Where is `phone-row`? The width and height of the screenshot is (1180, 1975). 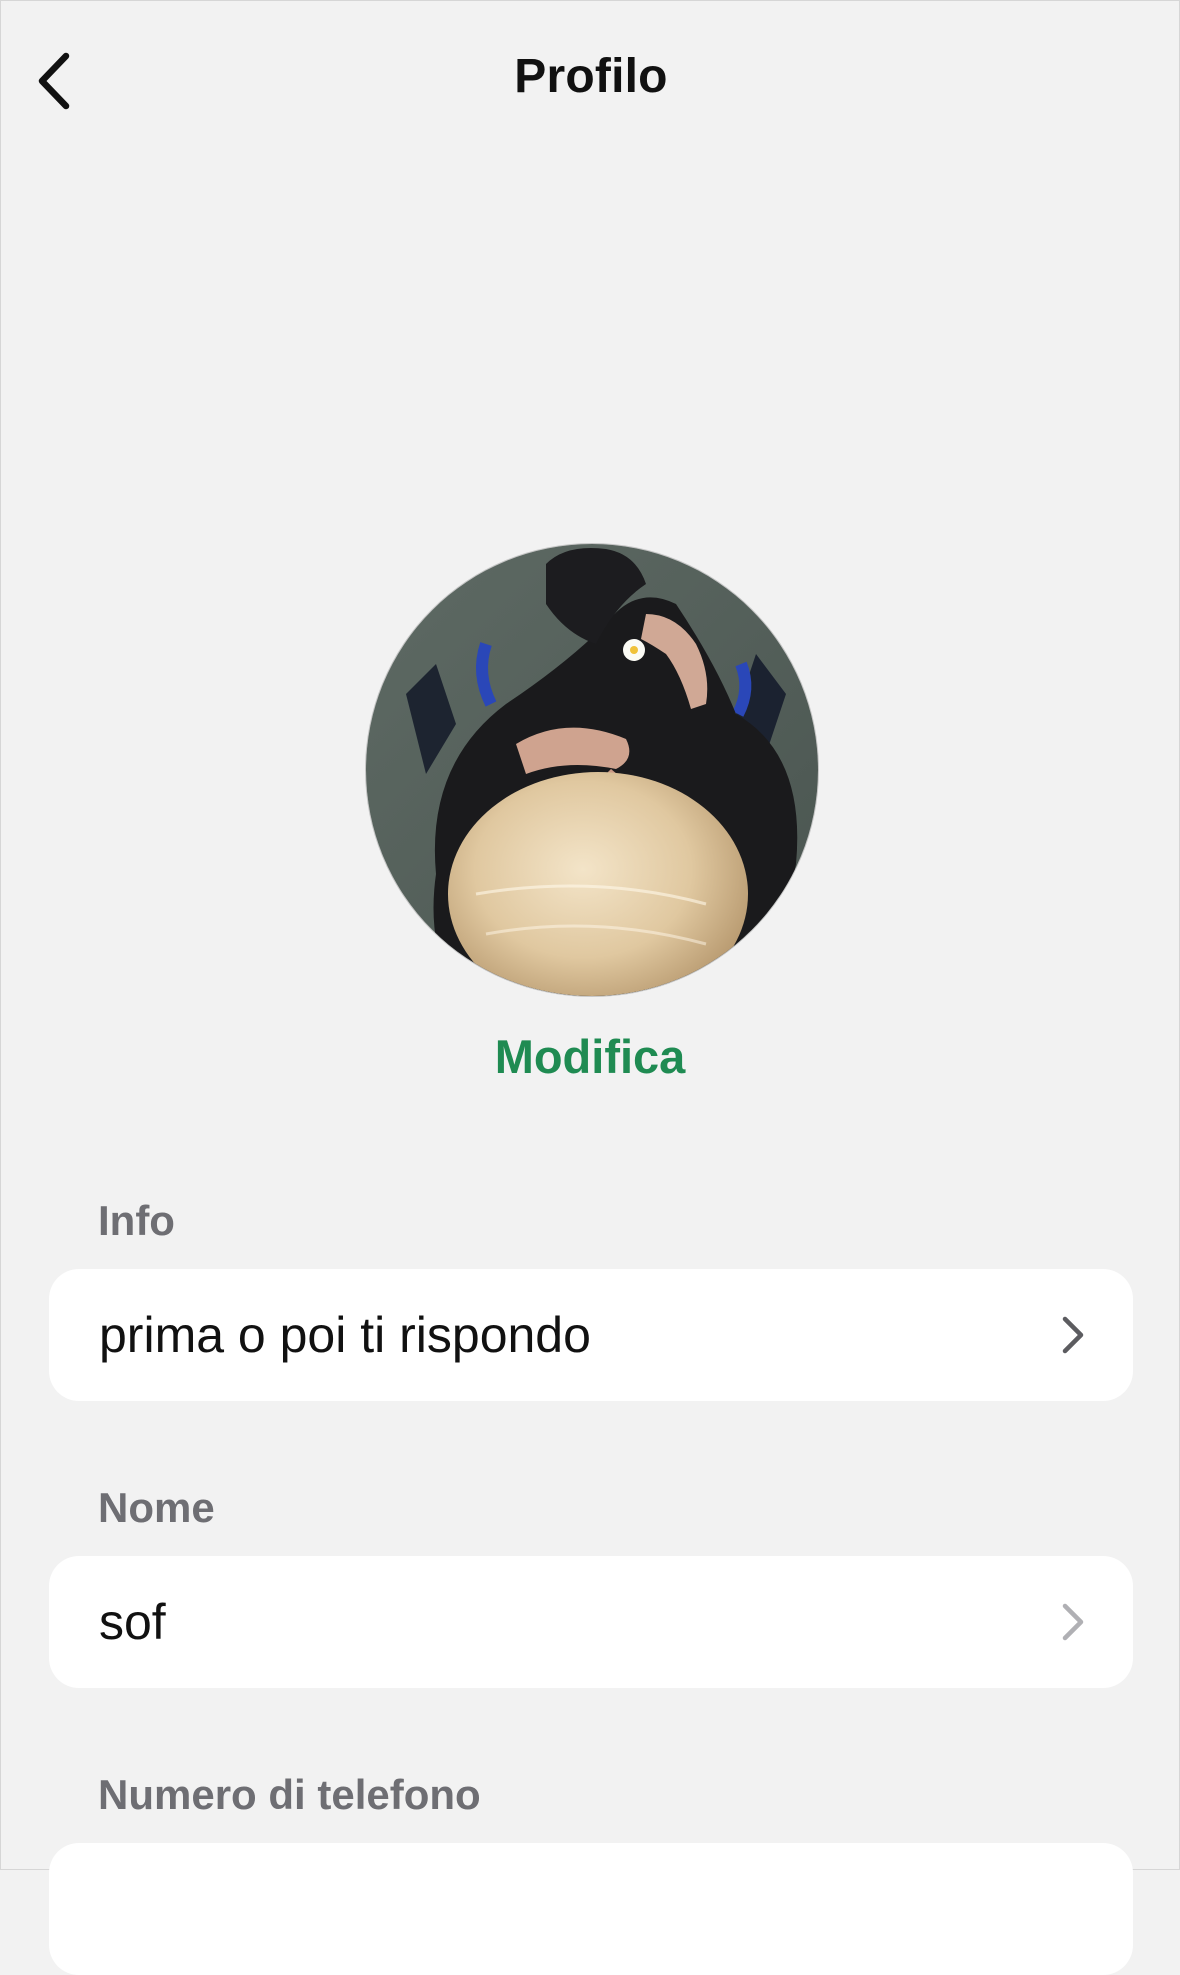
phone-row is located at coordinates (591, 1909).